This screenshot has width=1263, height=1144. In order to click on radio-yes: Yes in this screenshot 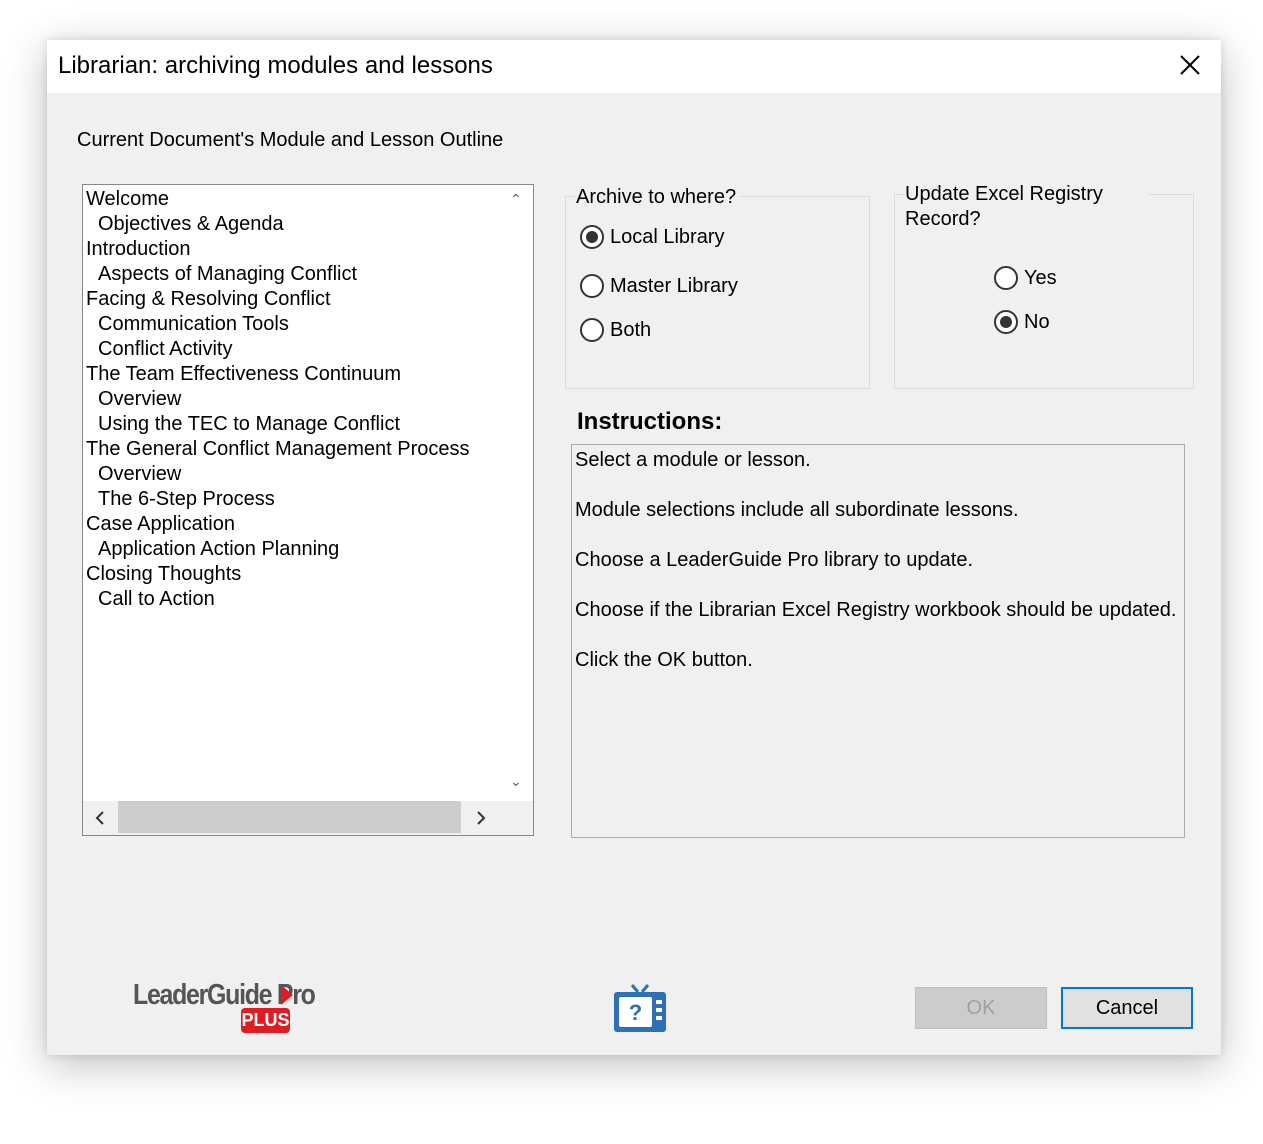, I will do `click(1025, 278)`.